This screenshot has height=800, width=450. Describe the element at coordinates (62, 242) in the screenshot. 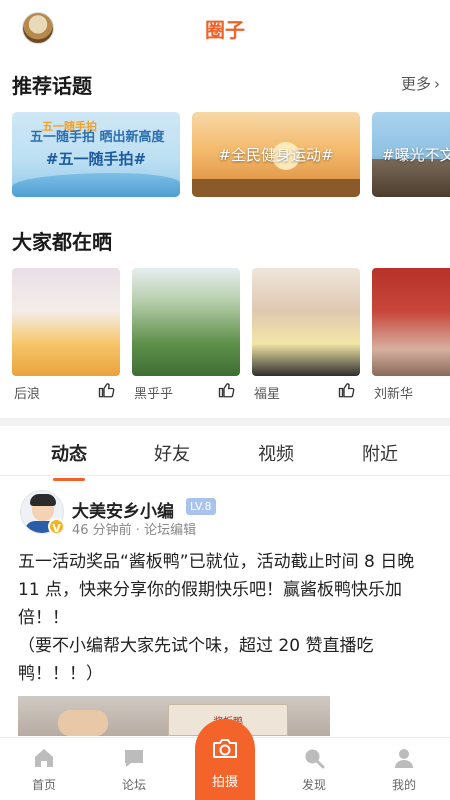

I see `photos-section-title: 大家都在晒` at that location.